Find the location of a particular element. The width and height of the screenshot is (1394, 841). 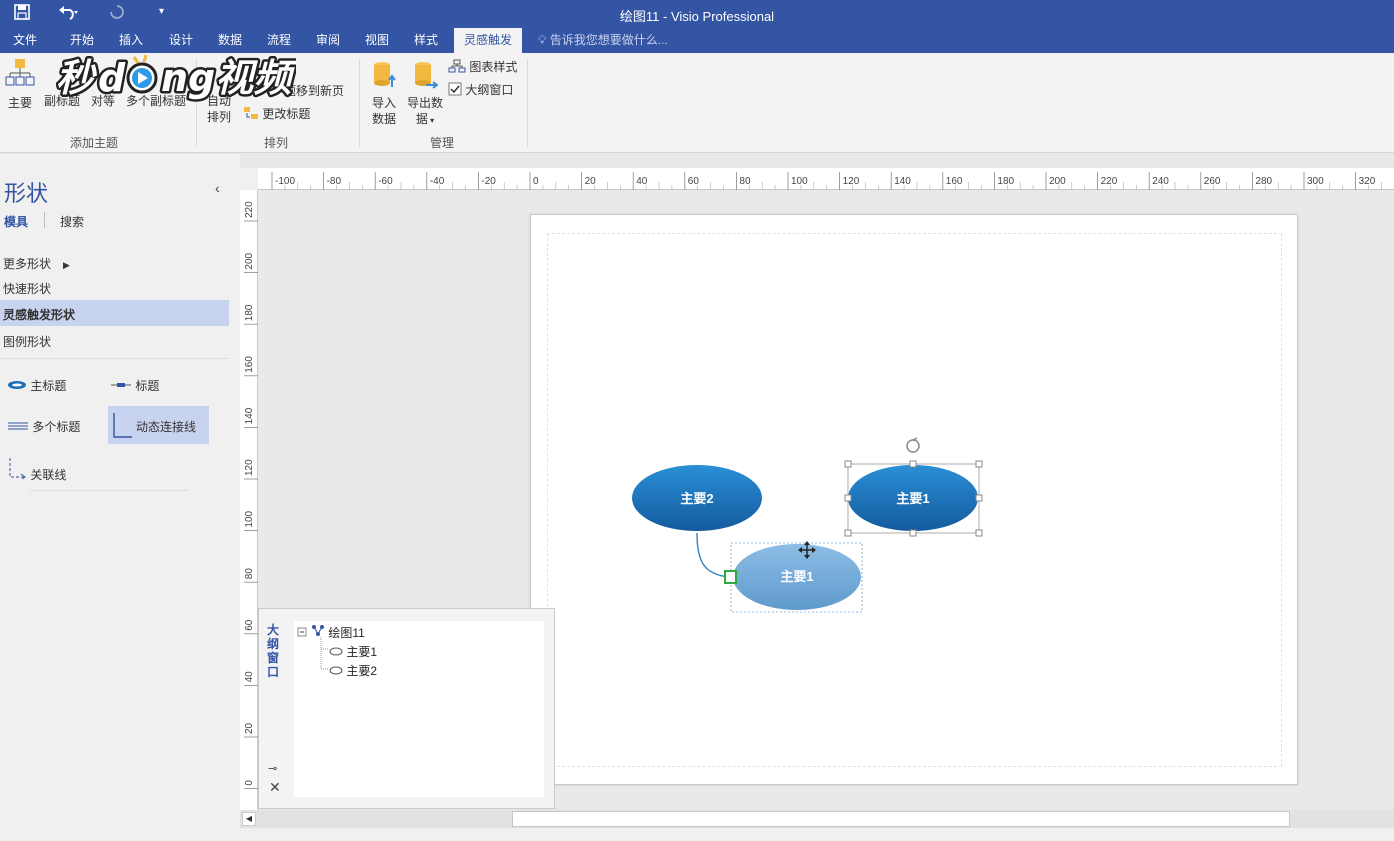

shapes-panel-title: 形状 is located at coordinates (26, 193).